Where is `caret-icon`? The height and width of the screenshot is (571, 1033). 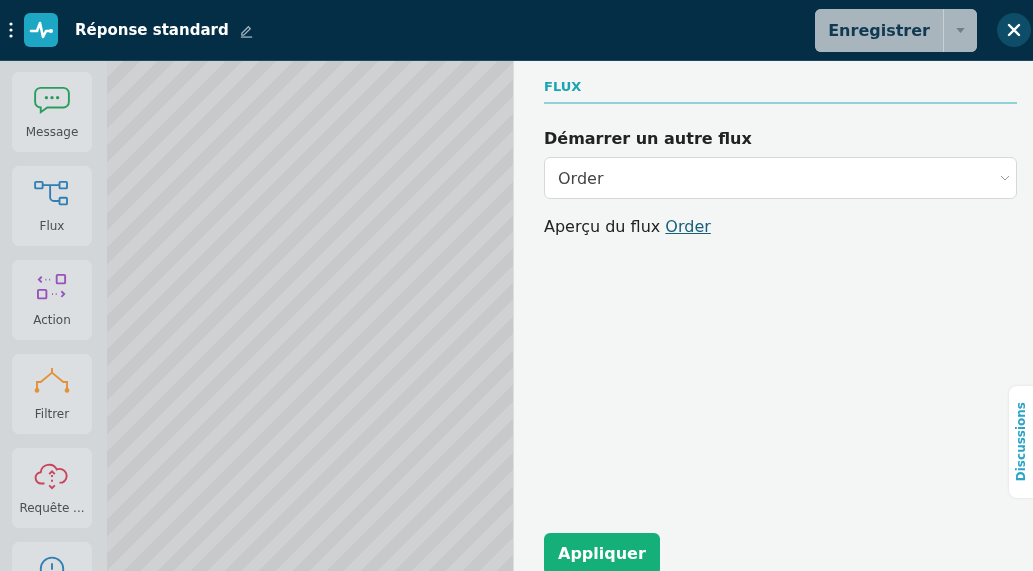
caret-icon is located at coordinates (960, 30).